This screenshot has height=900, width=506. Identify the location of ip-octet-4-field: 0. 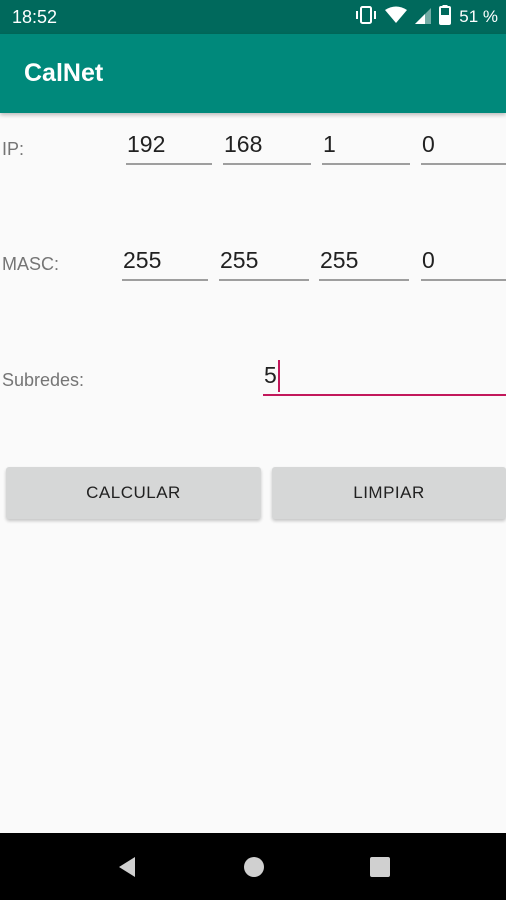
(463, 147).